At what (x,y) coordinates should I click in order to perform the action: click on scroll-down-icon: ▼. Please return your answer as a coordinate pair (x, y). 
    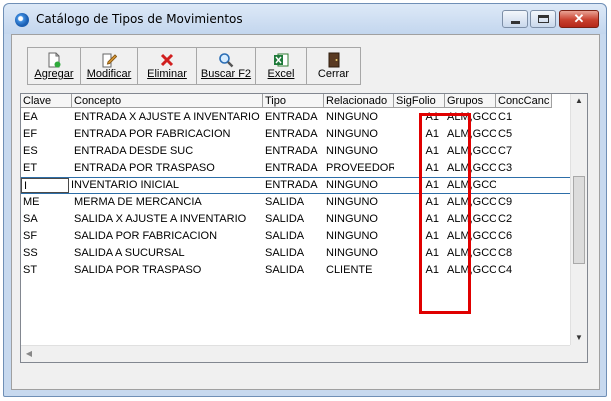
    Looking at the image, I should click on (579, 338).